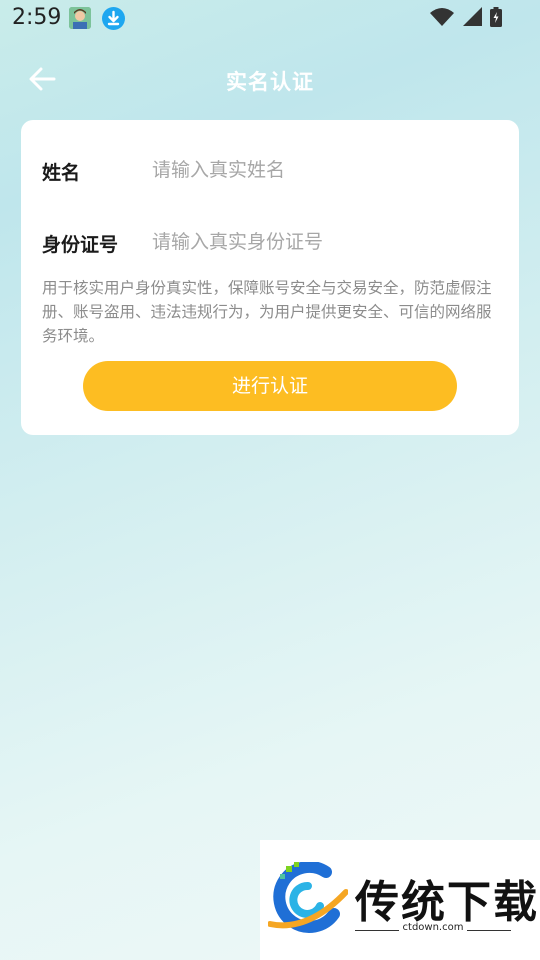 The width and height of the screenshot is (540, 960). Describe the element at coordinates (113, 18) in the screenshot. I see `download-icon` at that location.